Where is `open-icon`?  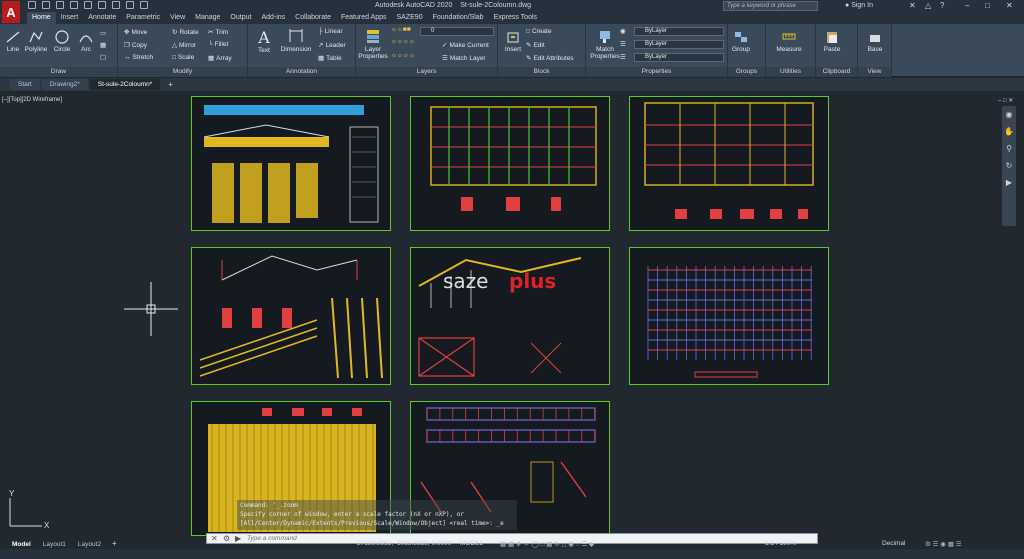 open-icon is located at coordinates (46, 5).